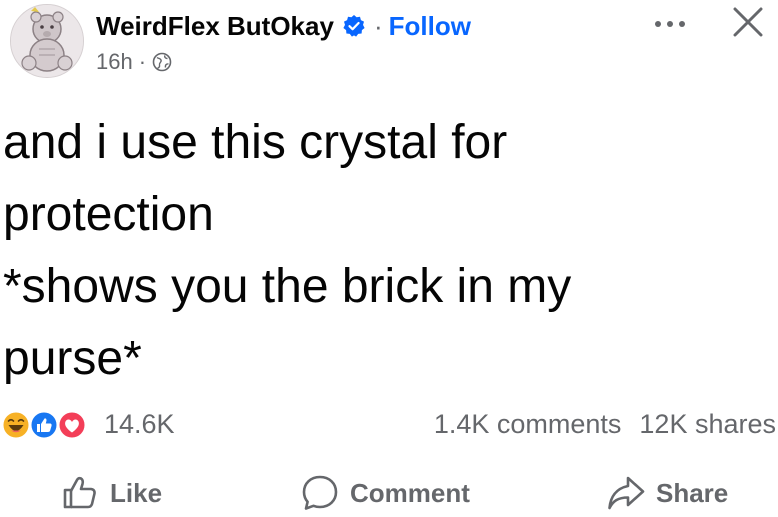 This screenshot has width=778, height=517. I want to click on reaction-count: 14.6K, so click(139, 424).